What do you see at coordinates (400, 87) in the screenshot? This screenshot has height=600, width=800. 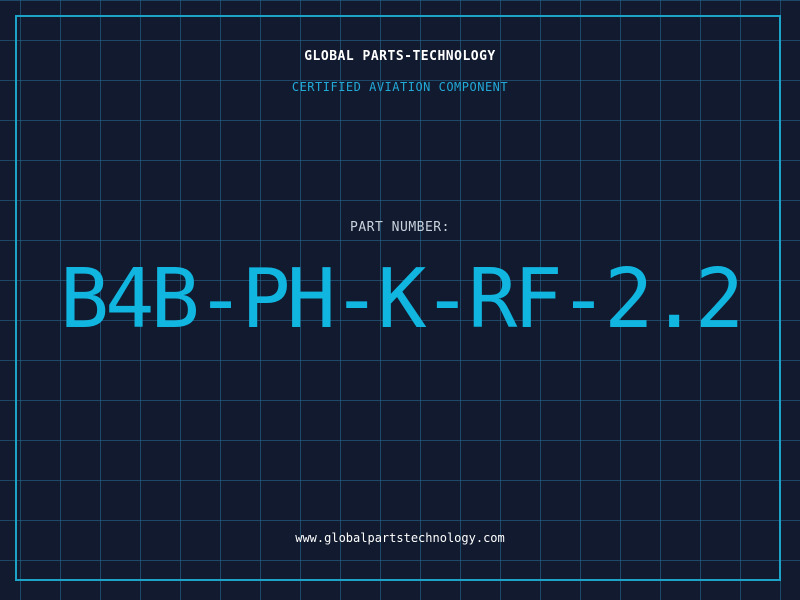 I see `subtitle: CERTIFIED AVIATION COMPONENT` at bounding box center [400, 87].